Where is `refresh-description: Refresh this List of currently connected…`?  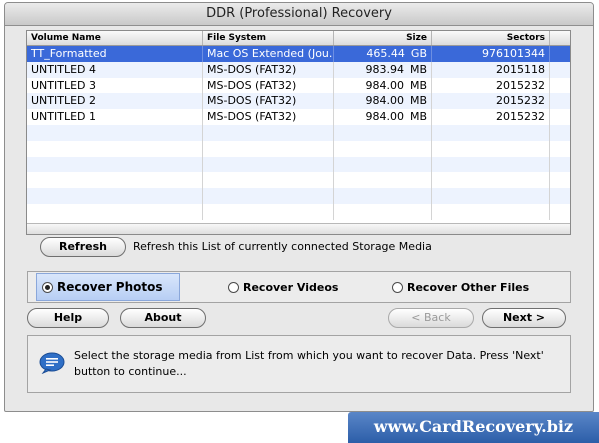
refresh-description: Refresh this List of currently connected… is located at coordinates (282, 246).